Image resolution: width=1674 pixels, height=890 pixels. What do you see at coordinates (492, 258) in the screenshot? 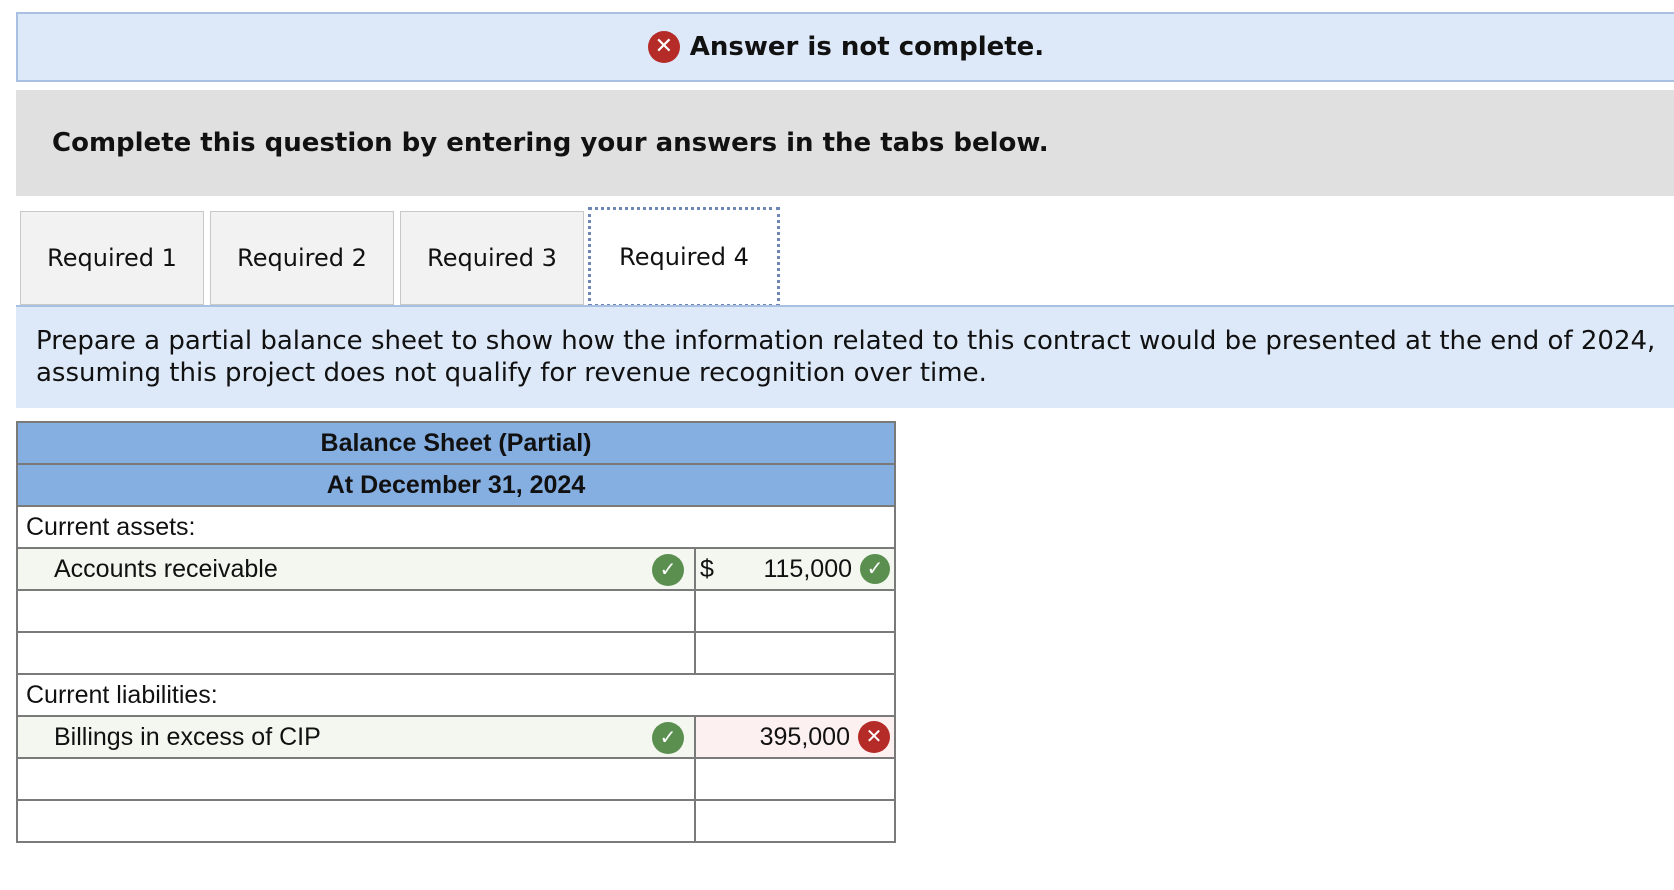
I see `tab-required-3: Required 3` at bounding box center [492, 258].